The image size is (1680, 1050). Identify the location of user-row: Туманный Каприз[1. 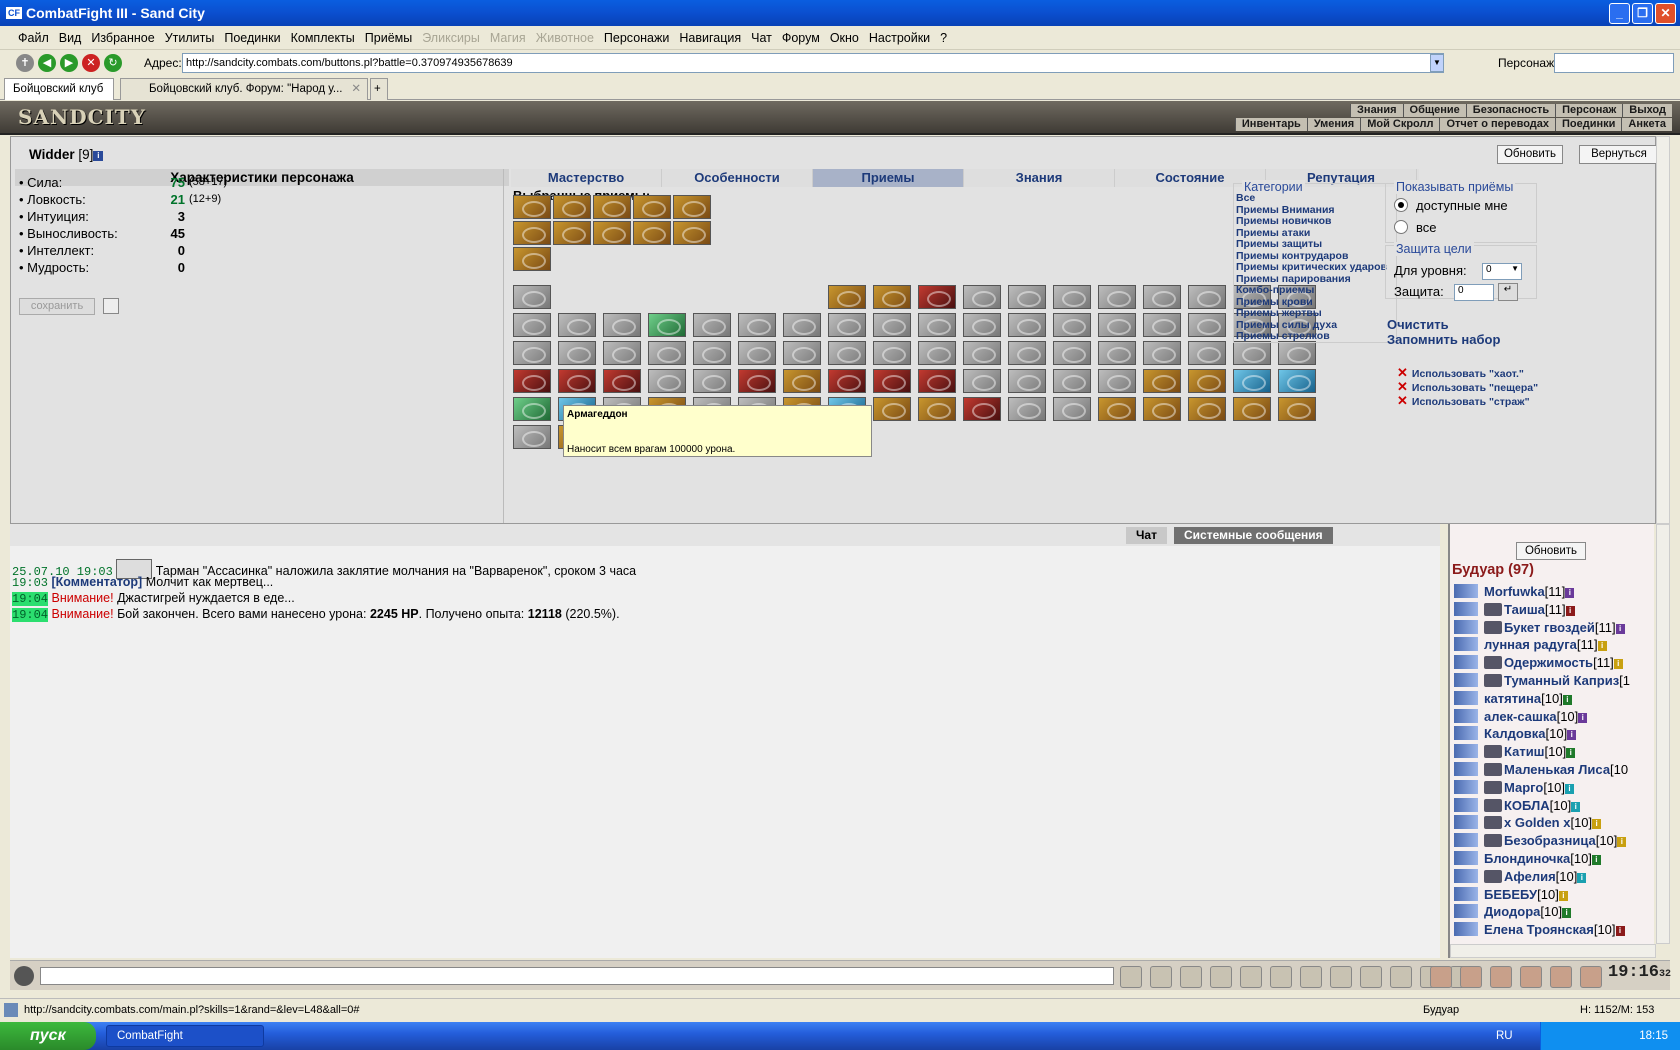
(1542, 682).